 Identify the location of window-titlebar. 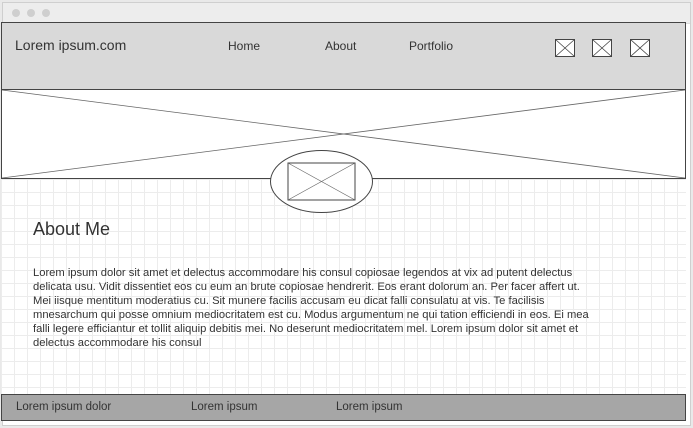
(346, 13).